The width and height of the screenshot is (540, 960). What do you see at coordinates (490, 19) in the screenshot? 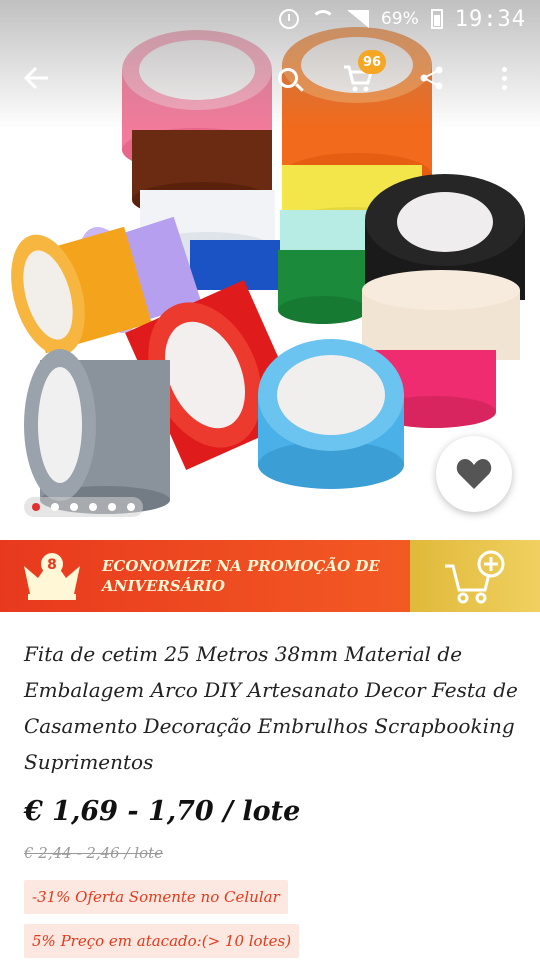
I see `clock: 19:34` at bounding box center [490, 19].